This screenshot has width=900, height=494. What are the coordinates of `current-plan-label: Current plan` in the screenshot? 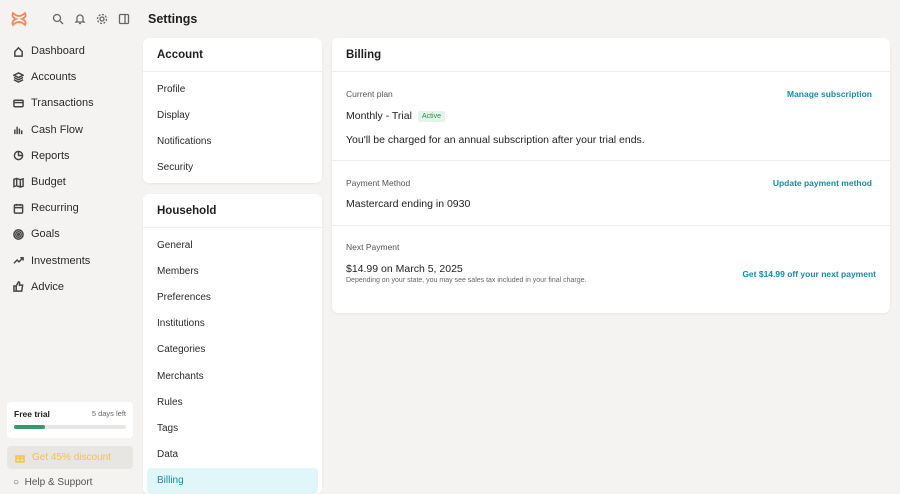 It's located at (369, 94).